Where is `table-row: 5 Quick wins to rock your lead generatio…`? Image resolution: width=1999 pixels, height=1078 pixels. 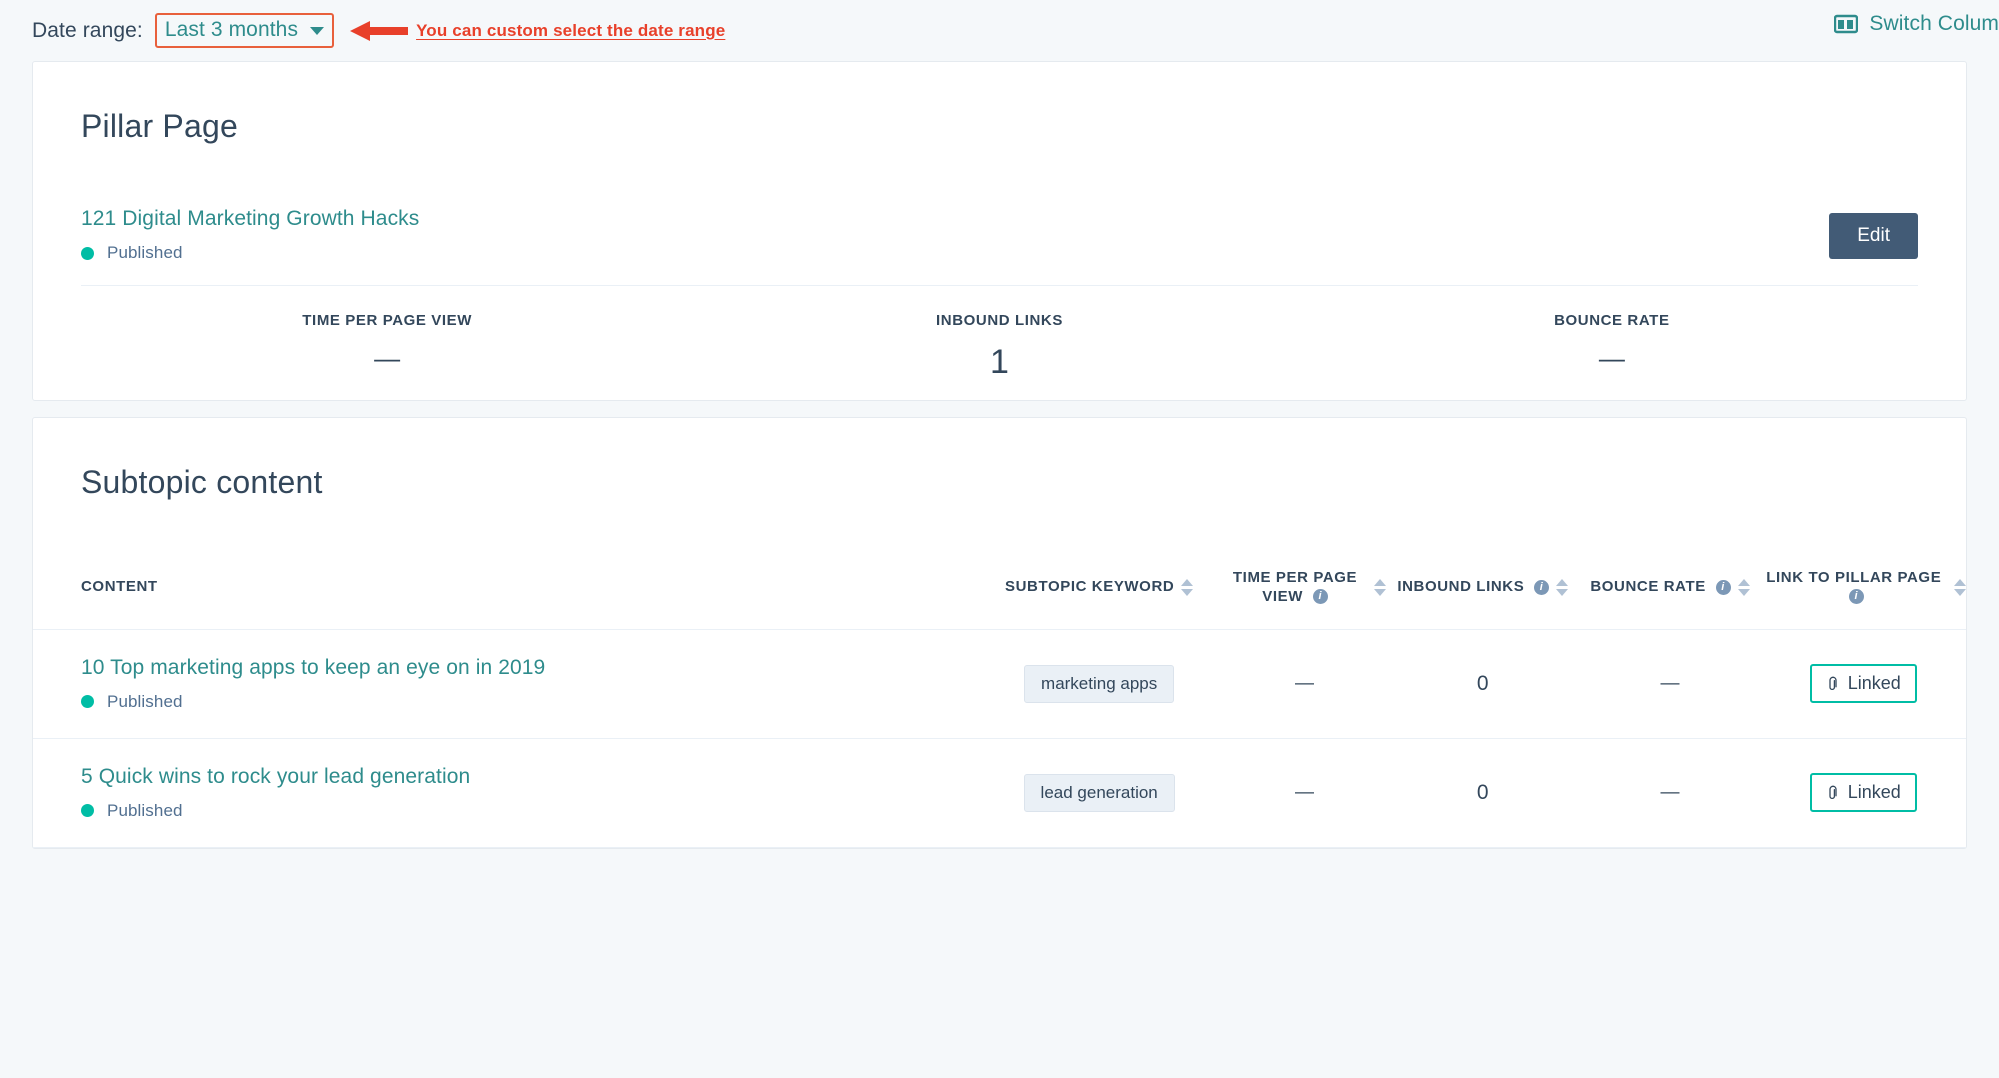
table-row: 5 Quick wins to rock your lead generatio… is located at coordinates (999, 793).